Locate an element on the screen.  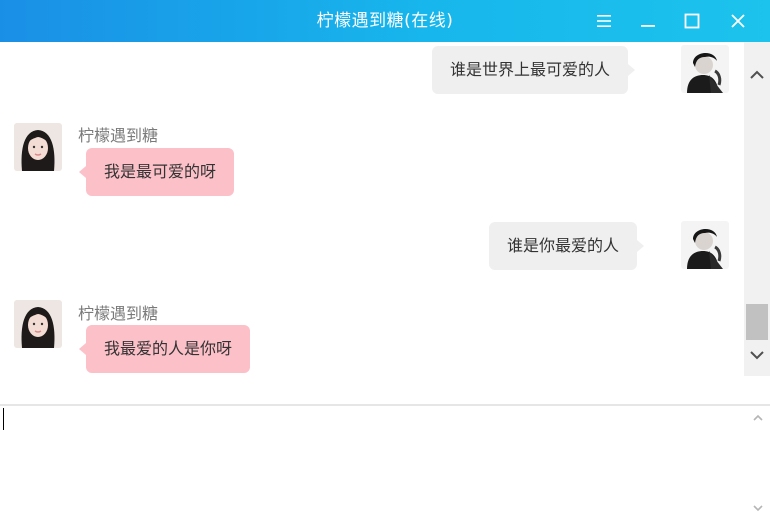
input-scroll-down-button is located at coordinates (758, 508).